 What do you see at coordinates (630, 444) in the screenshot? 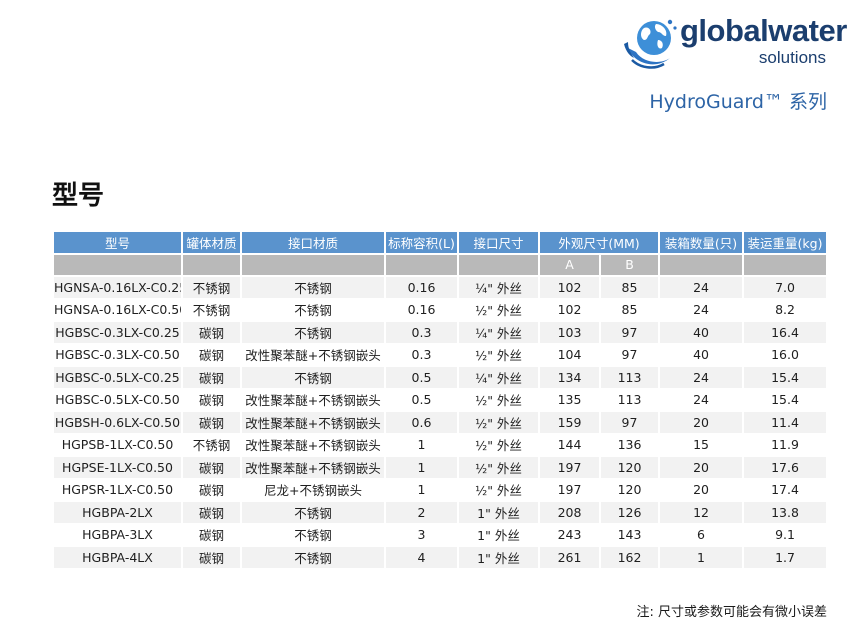
I see `cell-dim-b: 136` at bounding box center [630, 444].